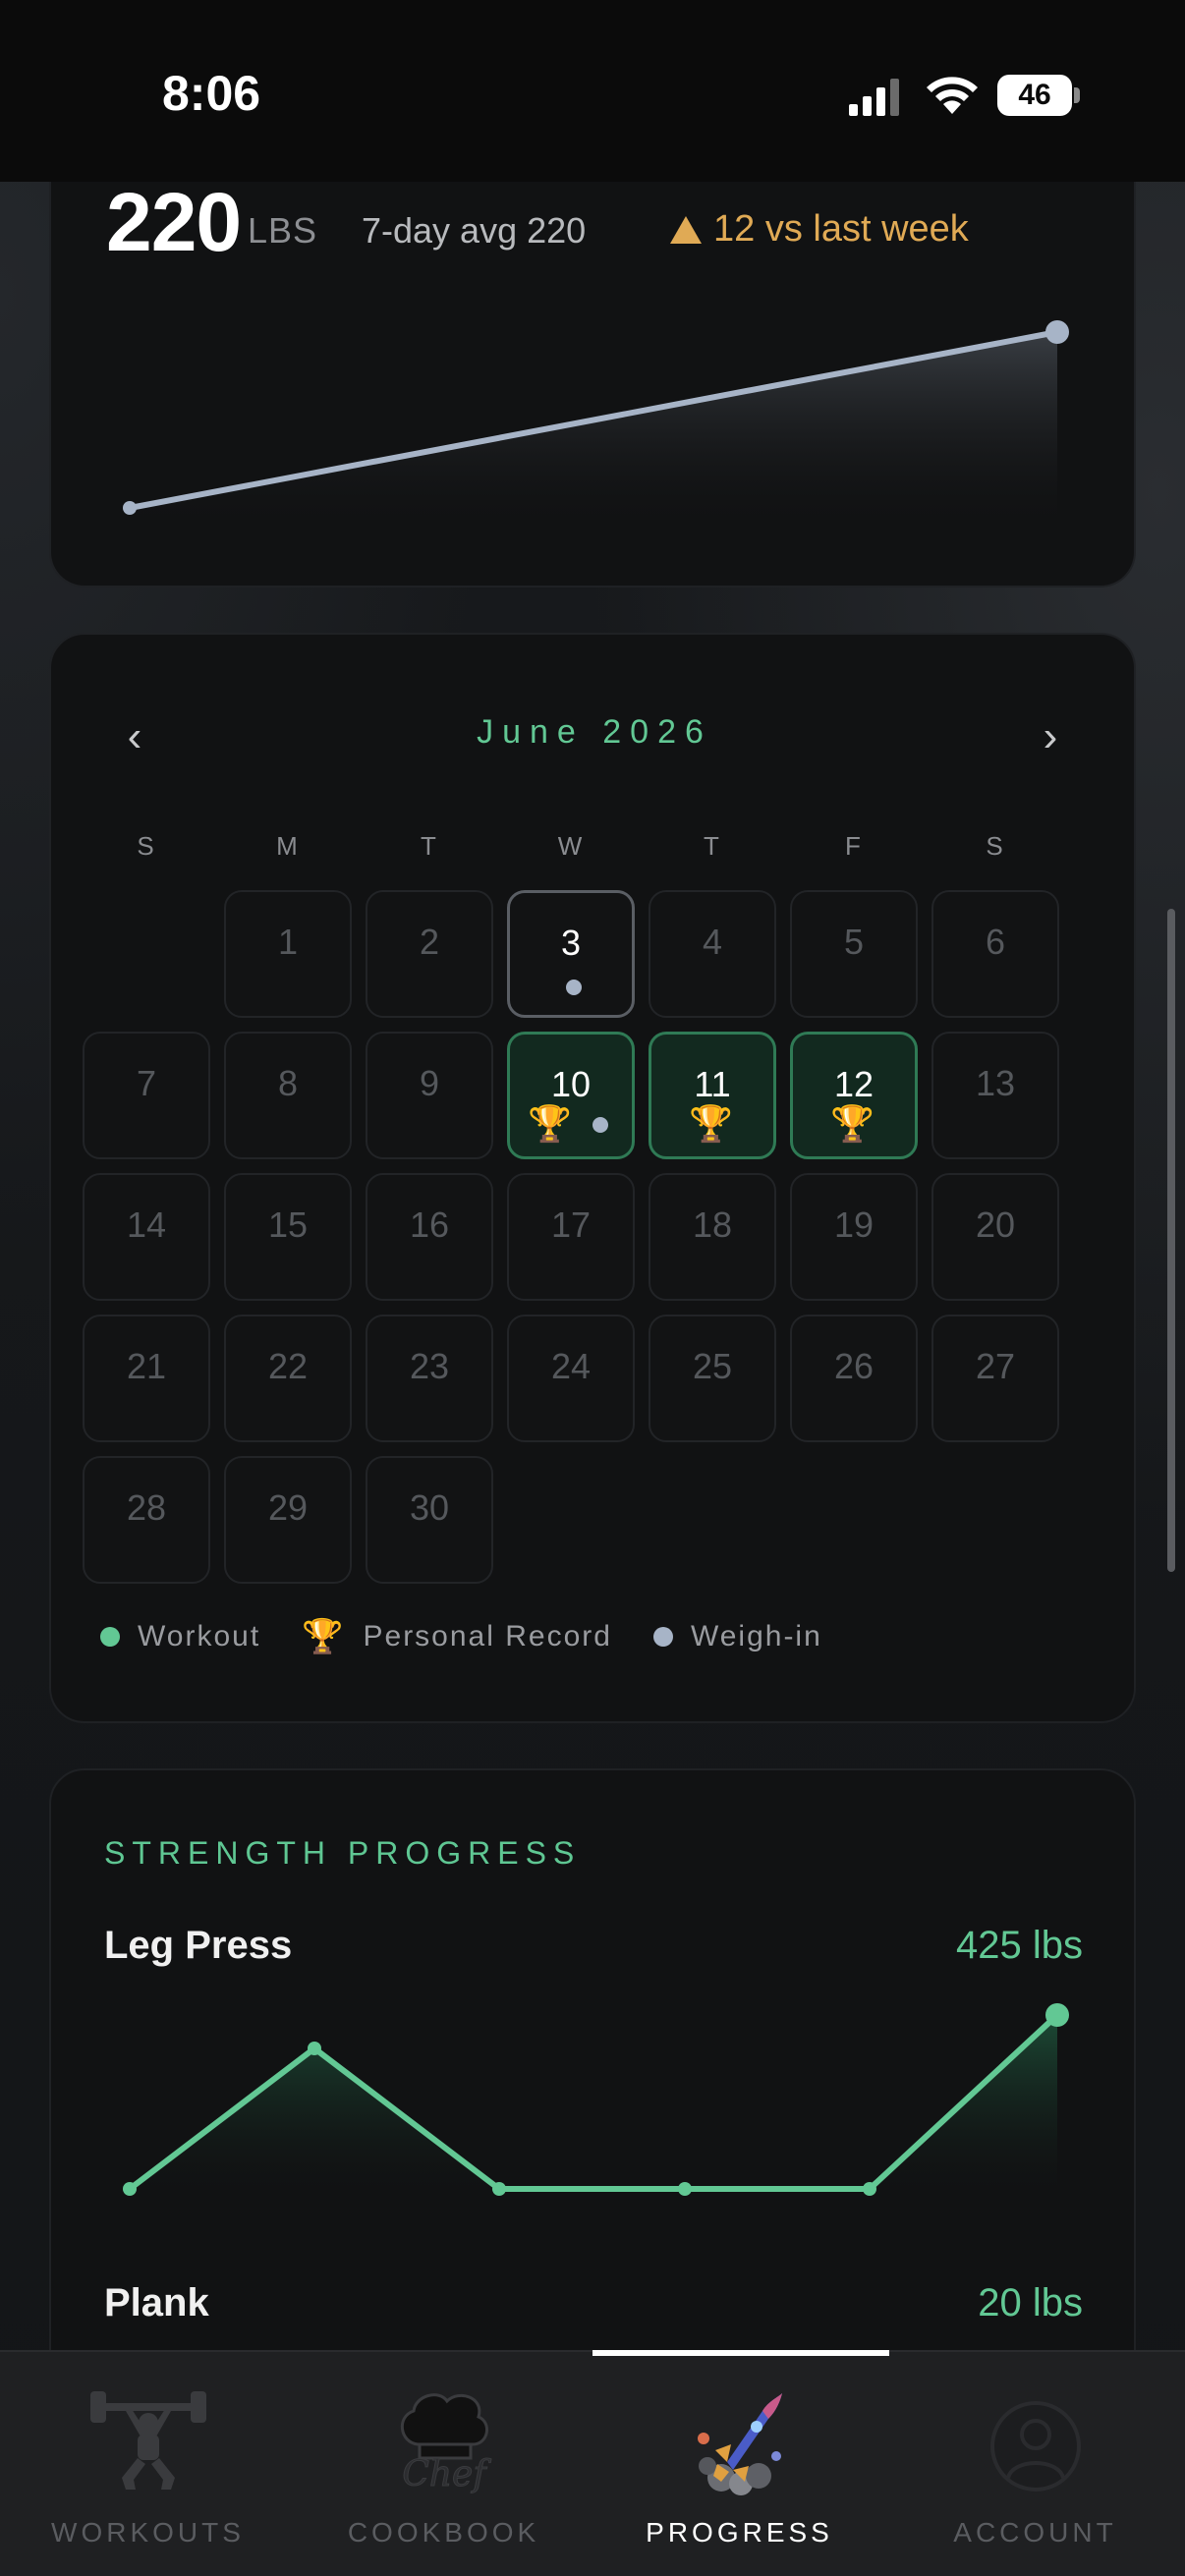  Describe the element at coordinates (854, 1224) in the screenshot. I see `calendar-day-number: 19` at that location.